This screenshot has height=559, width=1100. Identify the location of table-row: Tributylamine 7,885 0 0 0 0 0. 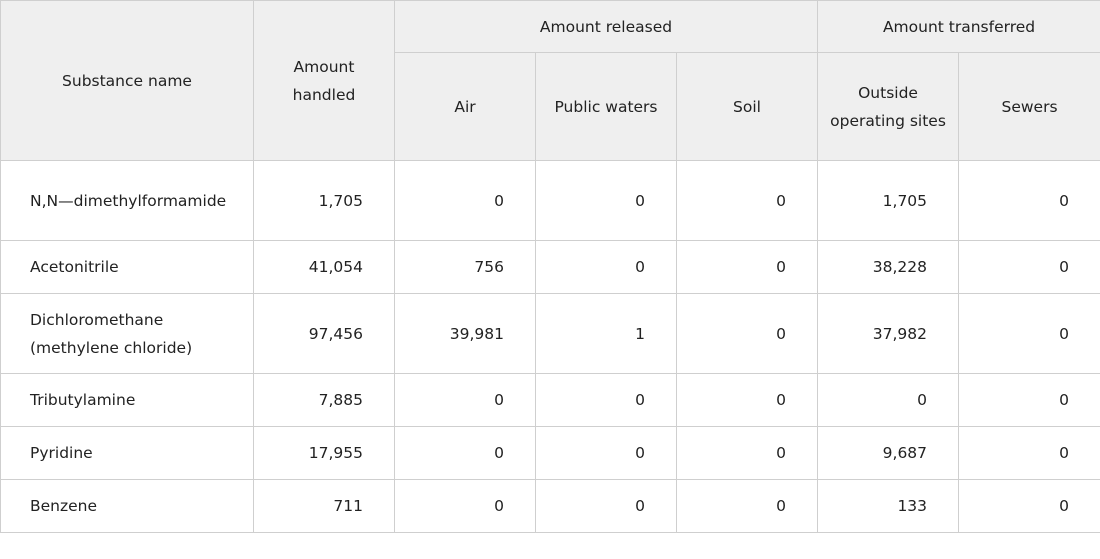
(550, 400).